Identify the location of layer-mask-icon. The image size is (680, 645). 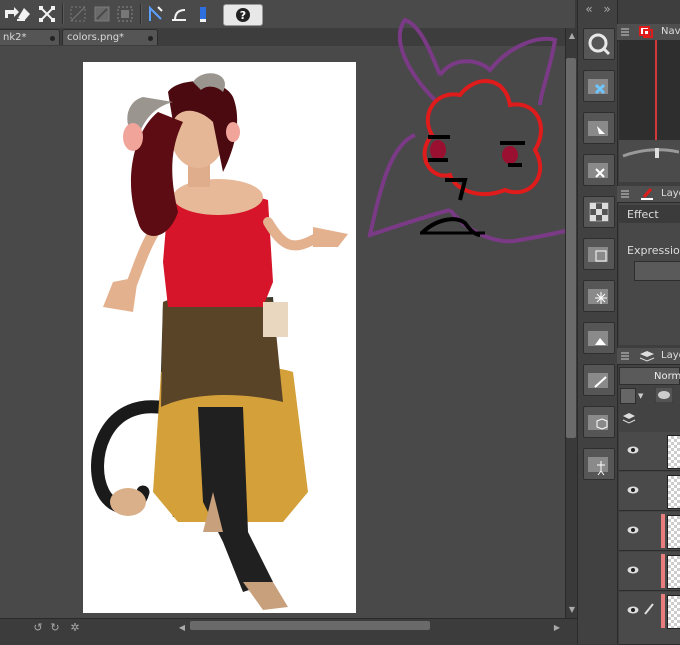
(664, 395).